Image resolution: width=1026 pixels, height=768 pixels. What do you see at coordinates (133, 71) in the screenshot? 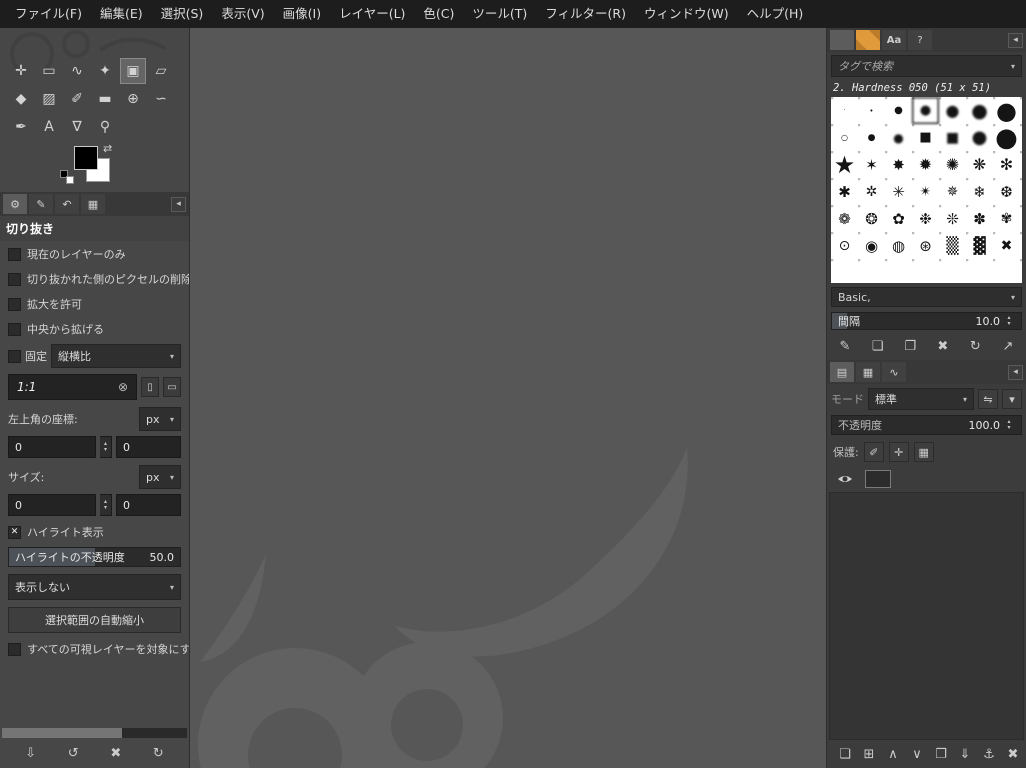
I see `crop-tool: ▣` at bounding box center [133, 71].